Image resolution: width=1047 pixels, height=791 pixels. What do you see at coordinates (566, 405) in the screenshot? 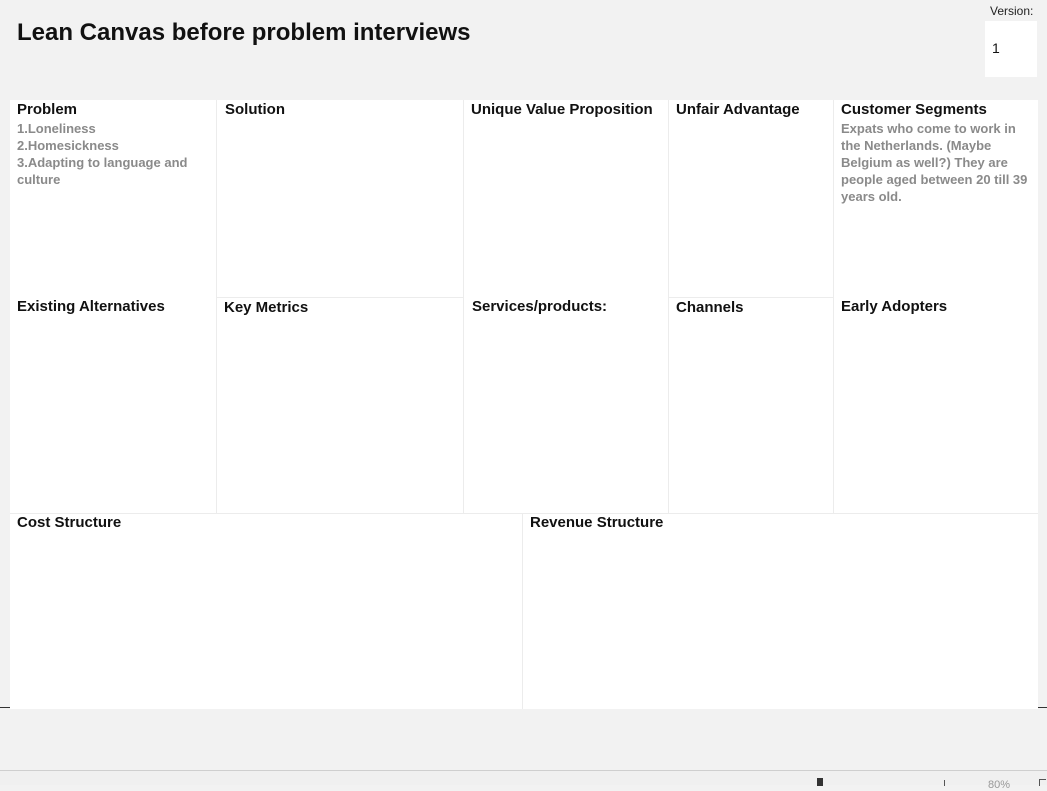
I see `services-products-cell: Services/products:` at bounding box center [566, 405].